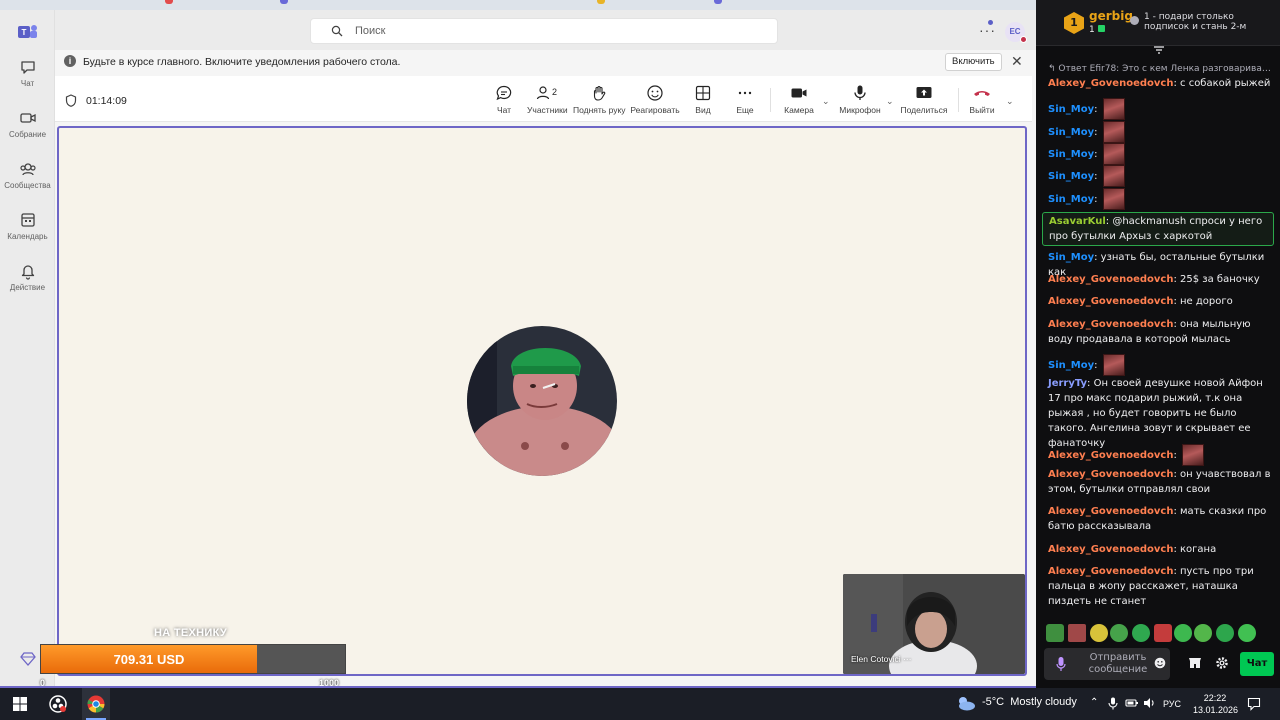  I want to click on hand-icon, so click(599, 93).